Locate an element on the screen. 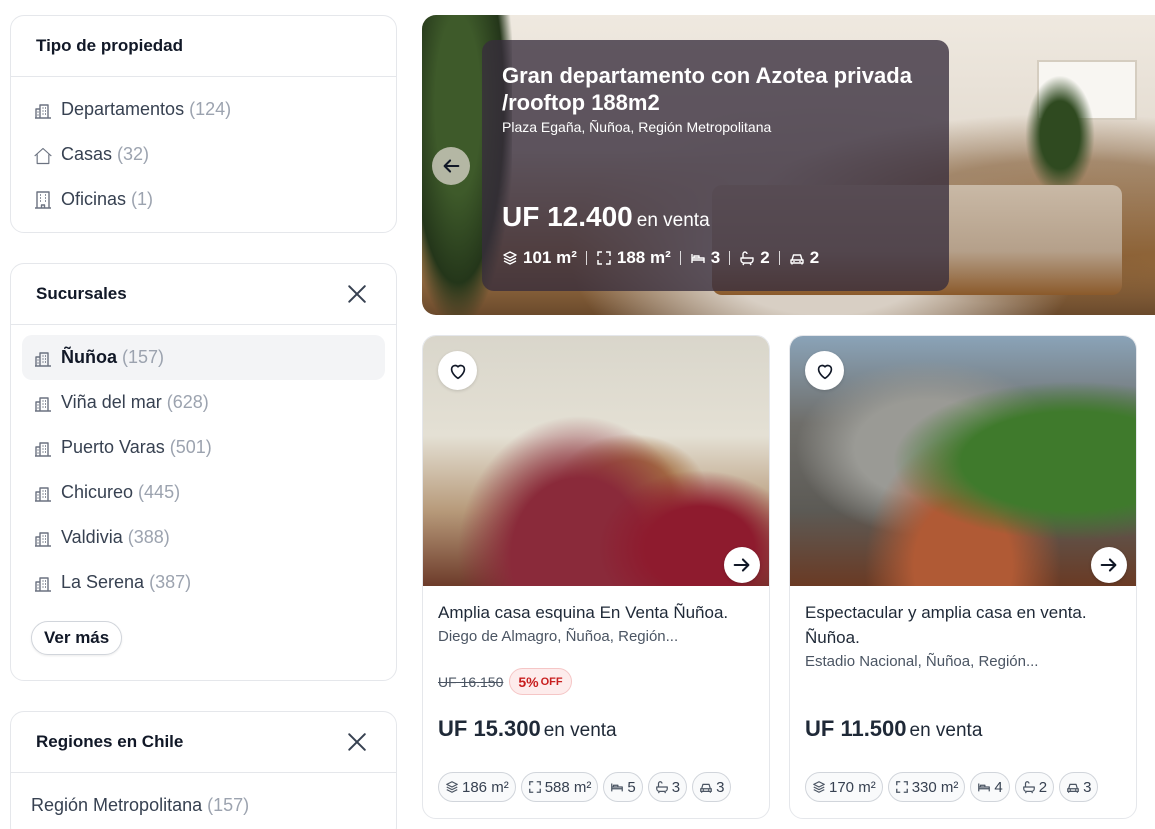 The width and height of the screenshot is (1155, 829). old-price: UF 16.150 is located at coordinates (471, 681).